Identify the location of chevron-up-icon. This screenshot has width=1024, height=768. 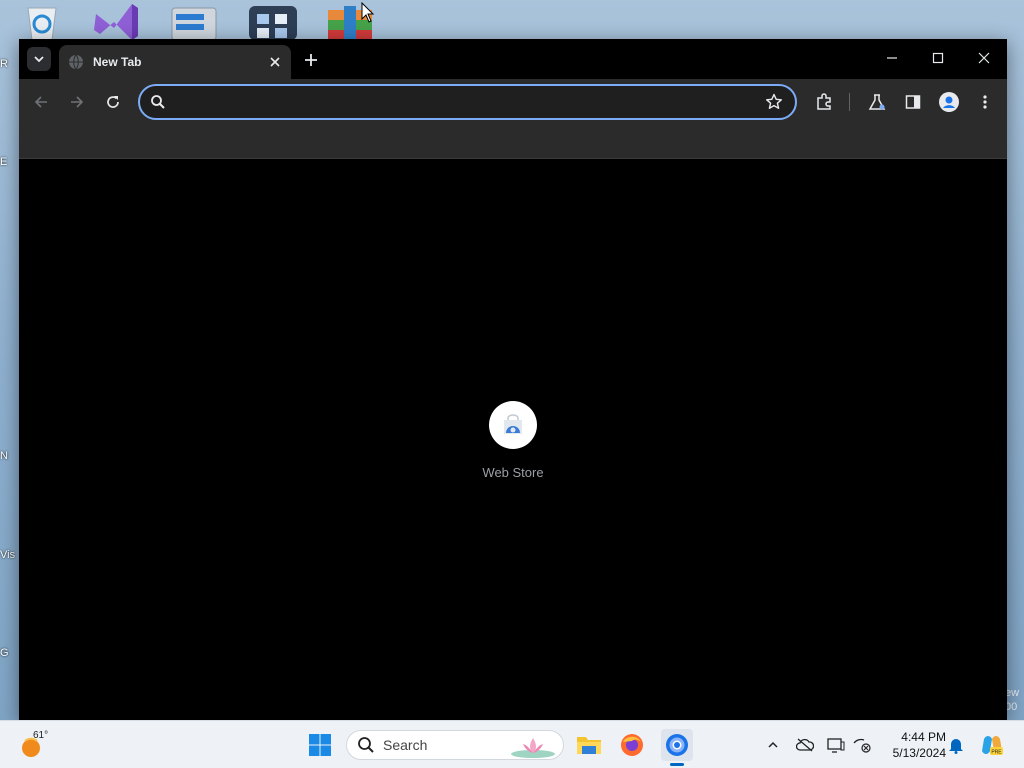
(773, 744).